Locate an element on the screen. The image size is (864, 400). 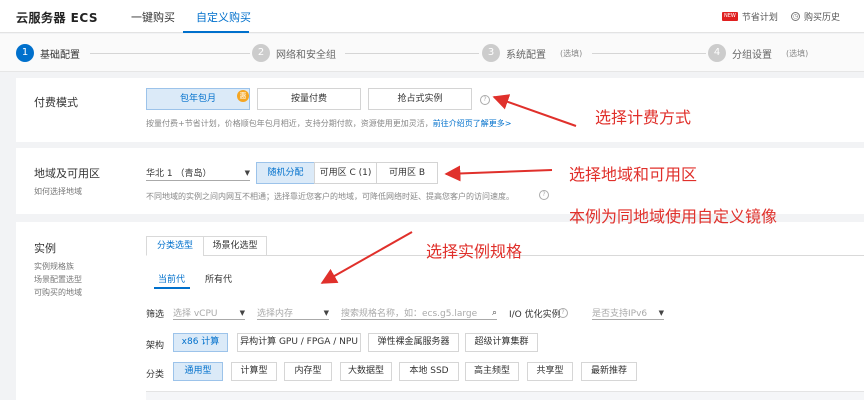
annotation-billing: 选择计费方式 is located at coordinates (643, 117).